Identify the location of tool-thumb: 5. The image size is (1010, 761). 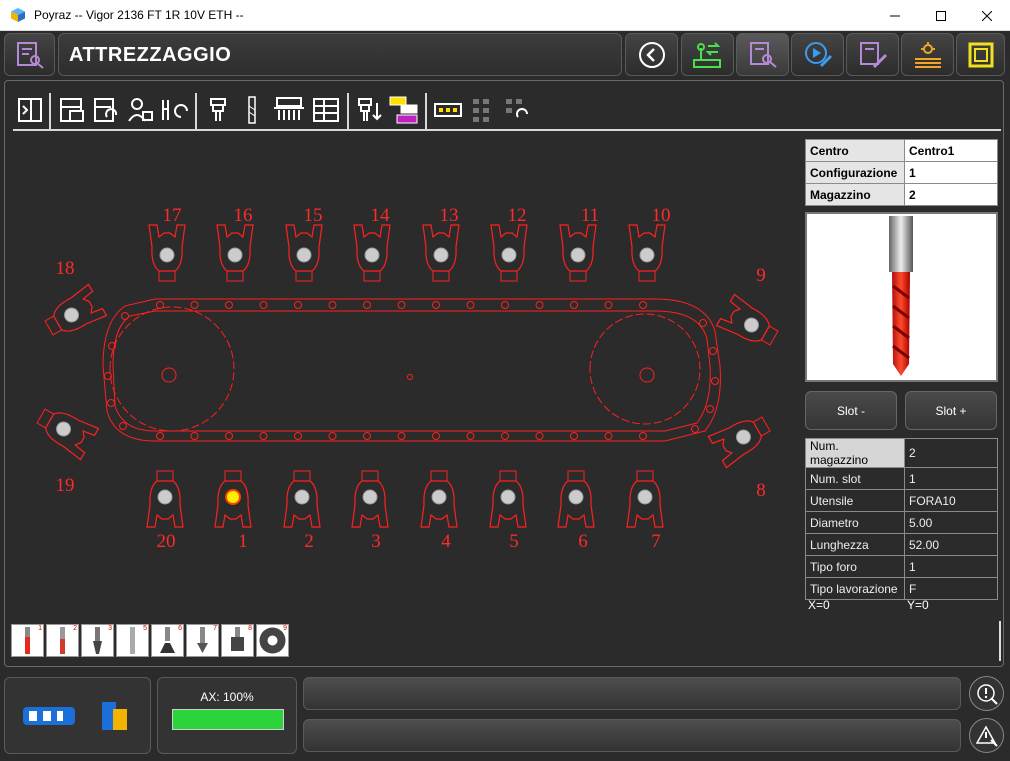
(132, 640).